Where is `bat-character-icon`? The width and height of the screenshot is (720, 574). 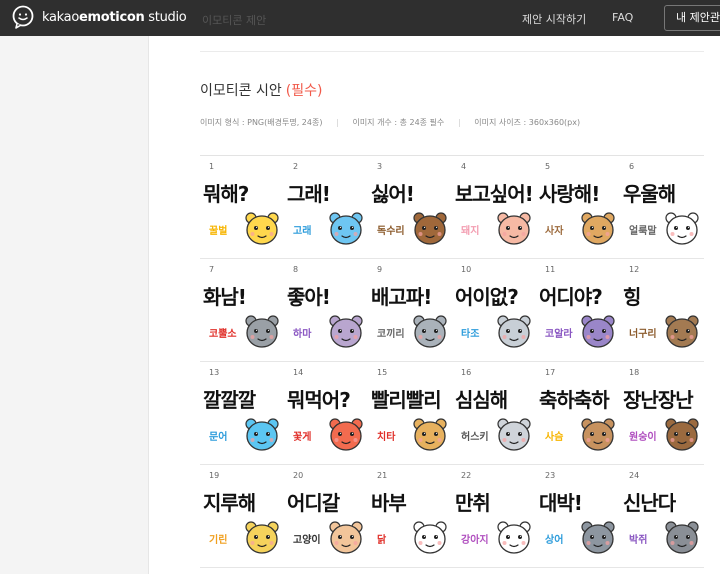
bat-character-icon is located at coordinates (682, 537).